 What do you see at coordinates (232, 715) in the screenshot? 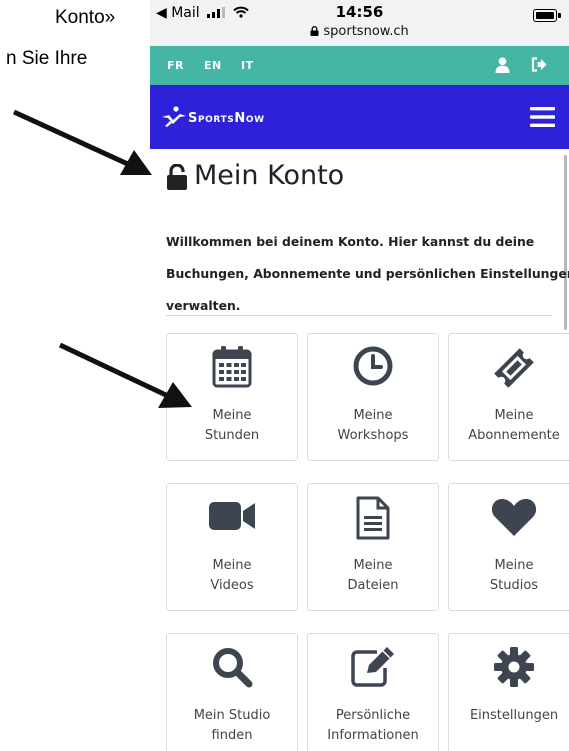
I see `tile-label-line: Mein Studio` at bounding box center [232, 715].